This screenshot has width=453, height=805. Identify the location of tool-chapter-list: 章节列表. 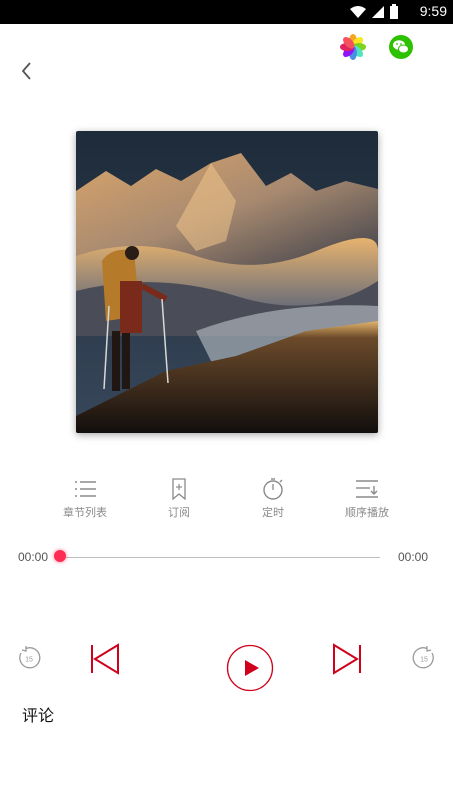
(85, 499).